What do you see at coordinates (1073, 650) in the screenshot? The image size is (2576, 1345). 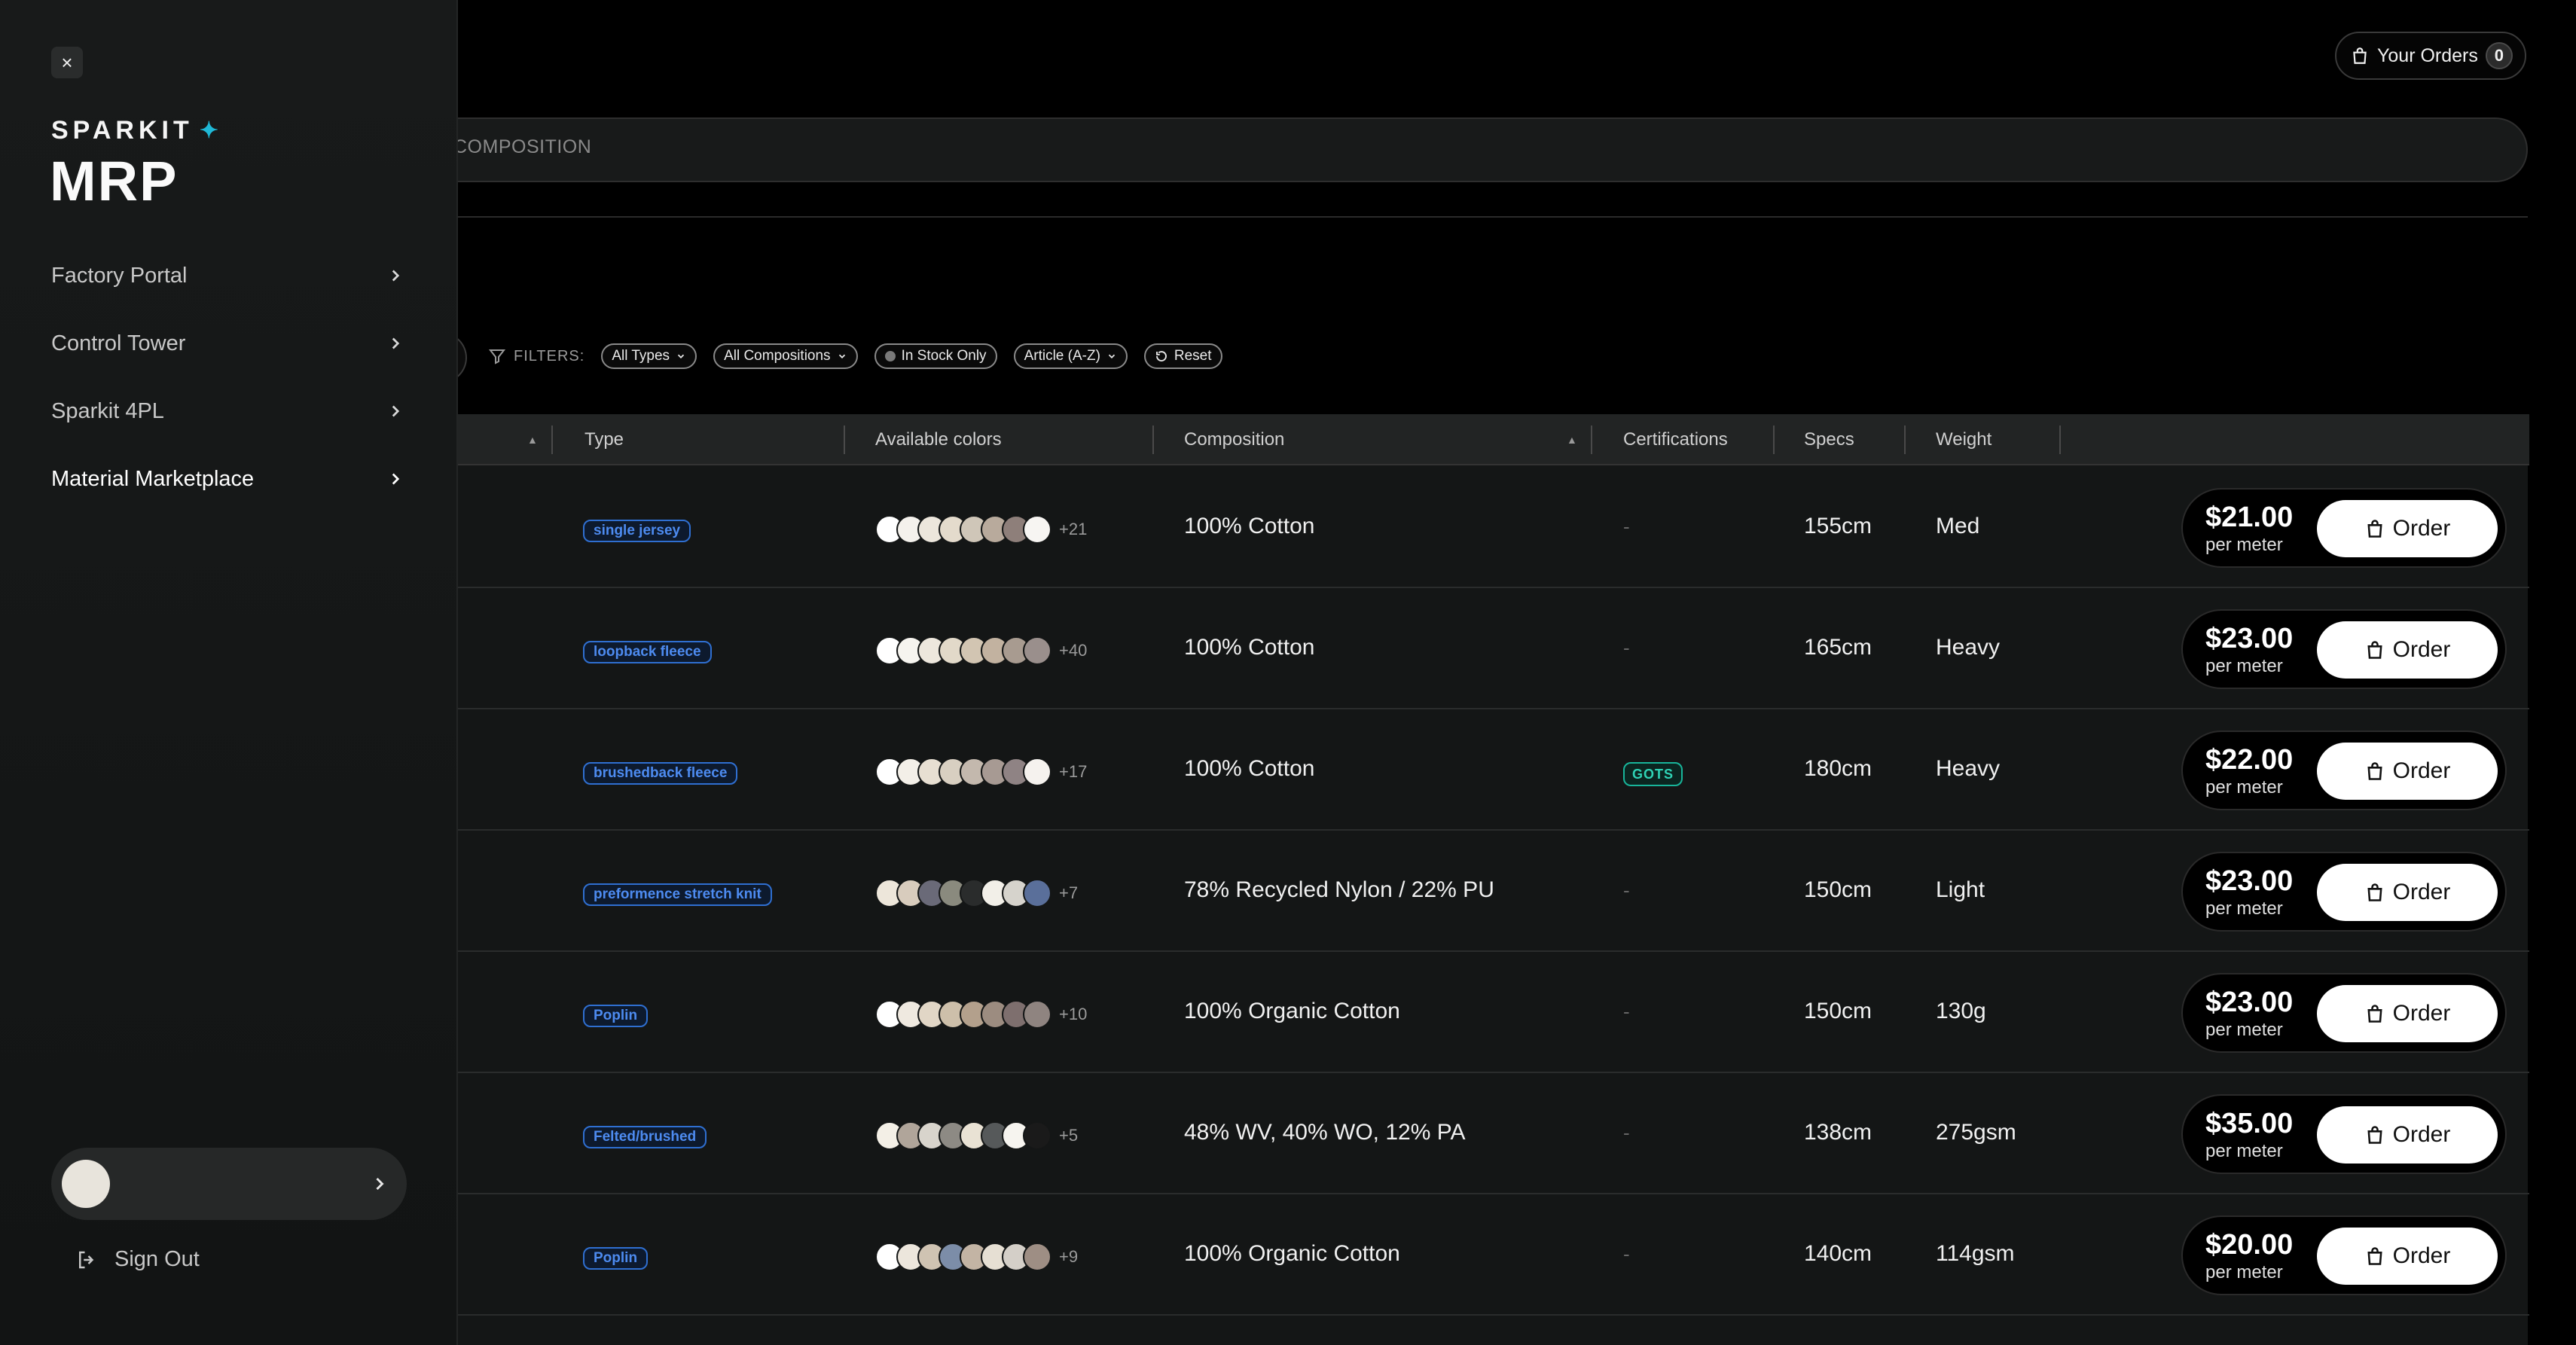 I see `more-colors-count: +40` at bounding box center [1073, 650].